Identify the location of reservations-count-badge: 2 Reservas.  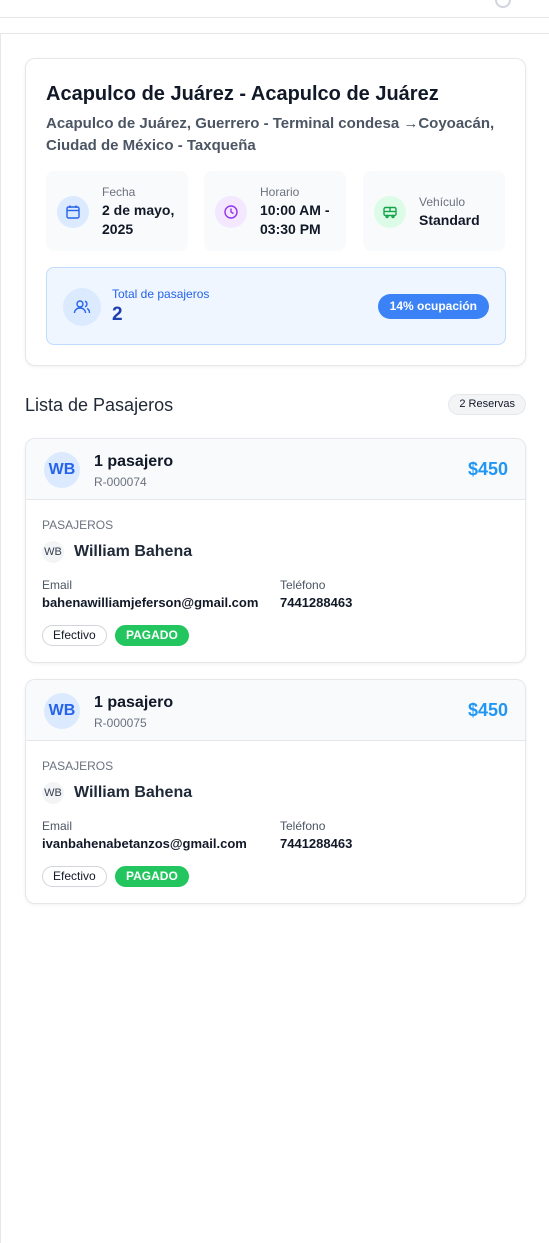
(487, 404).